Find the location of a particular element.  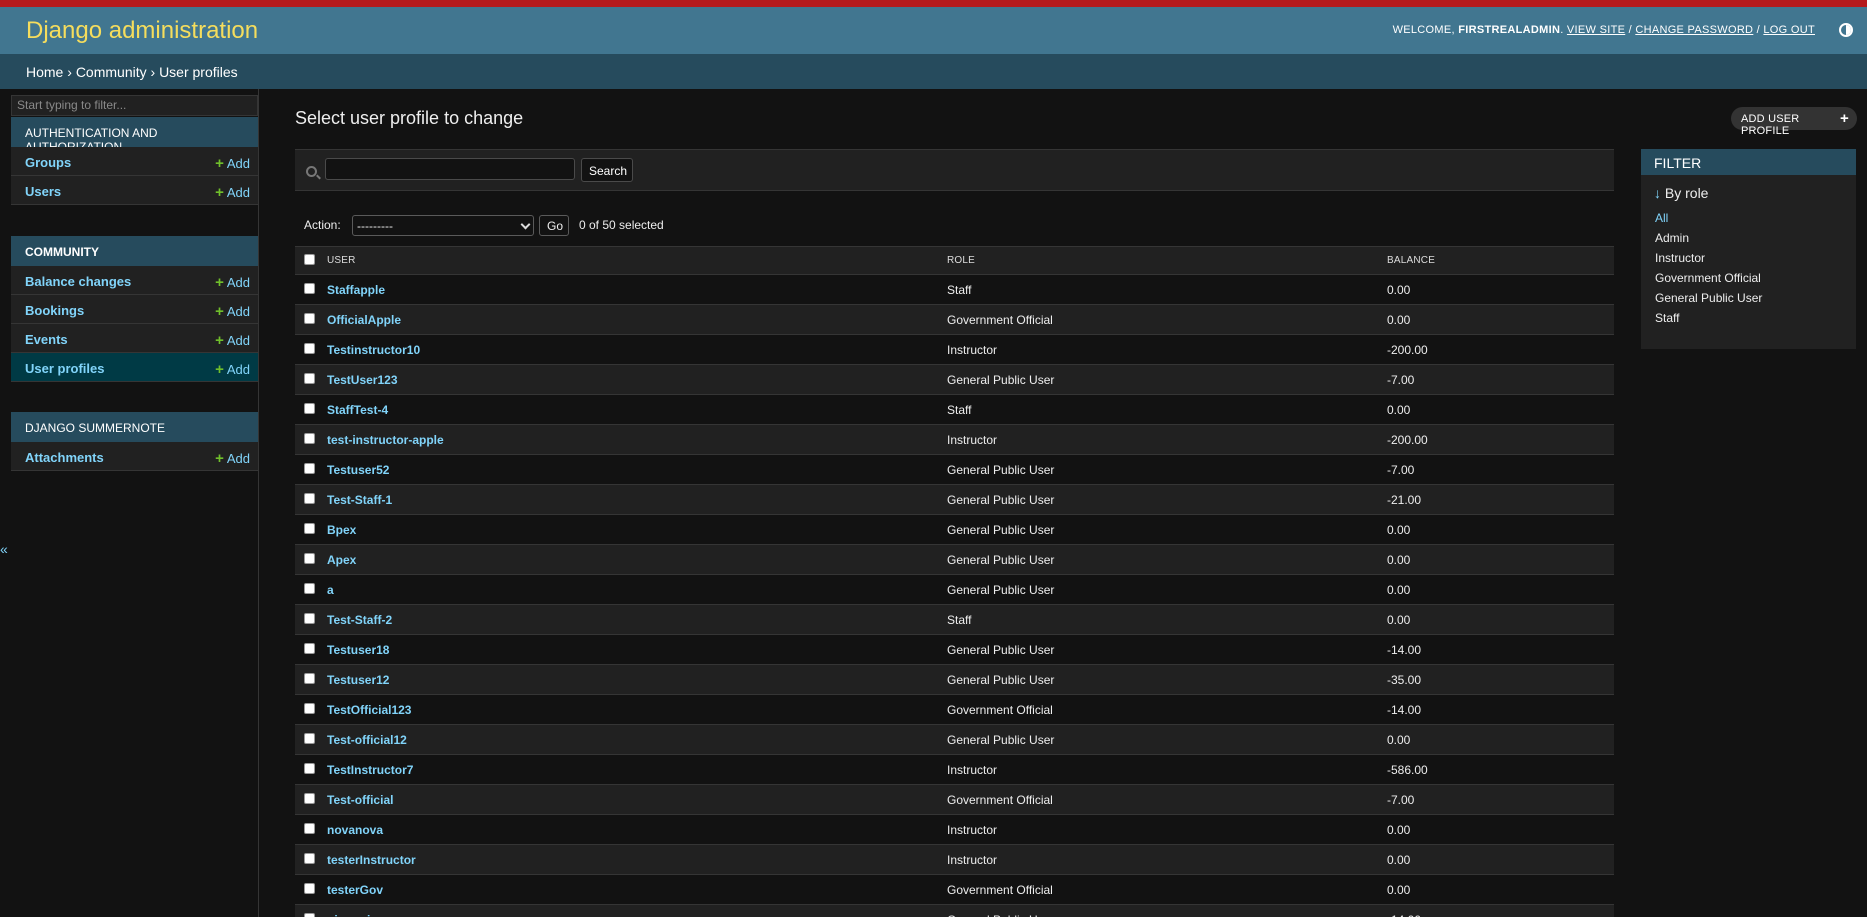

sidebar-item-label: User profiles is located at coordinates (64, 368).